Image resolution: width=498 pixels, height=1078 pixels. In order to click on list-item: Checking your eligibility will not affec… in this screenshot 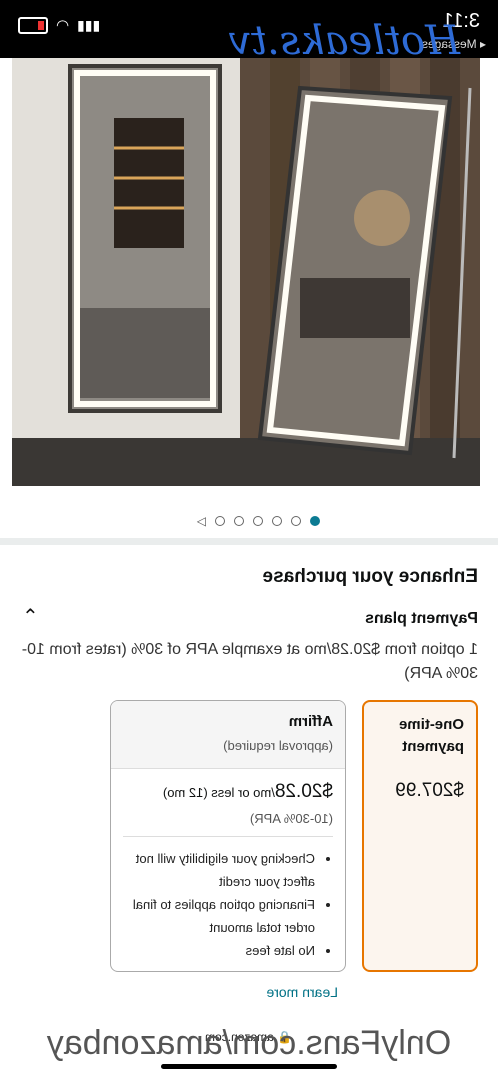, I will do `click(219, 870)`.